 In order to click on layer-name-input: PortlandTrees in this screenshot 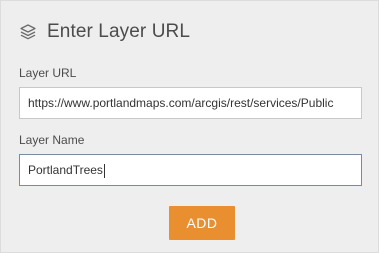, I will do `click(190, 170)`.